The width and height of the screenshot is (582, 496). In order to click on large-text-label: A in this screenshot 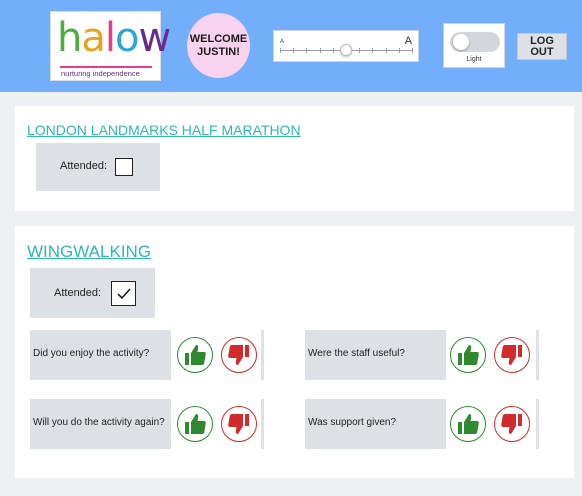, I will do `click(408, 41)`.